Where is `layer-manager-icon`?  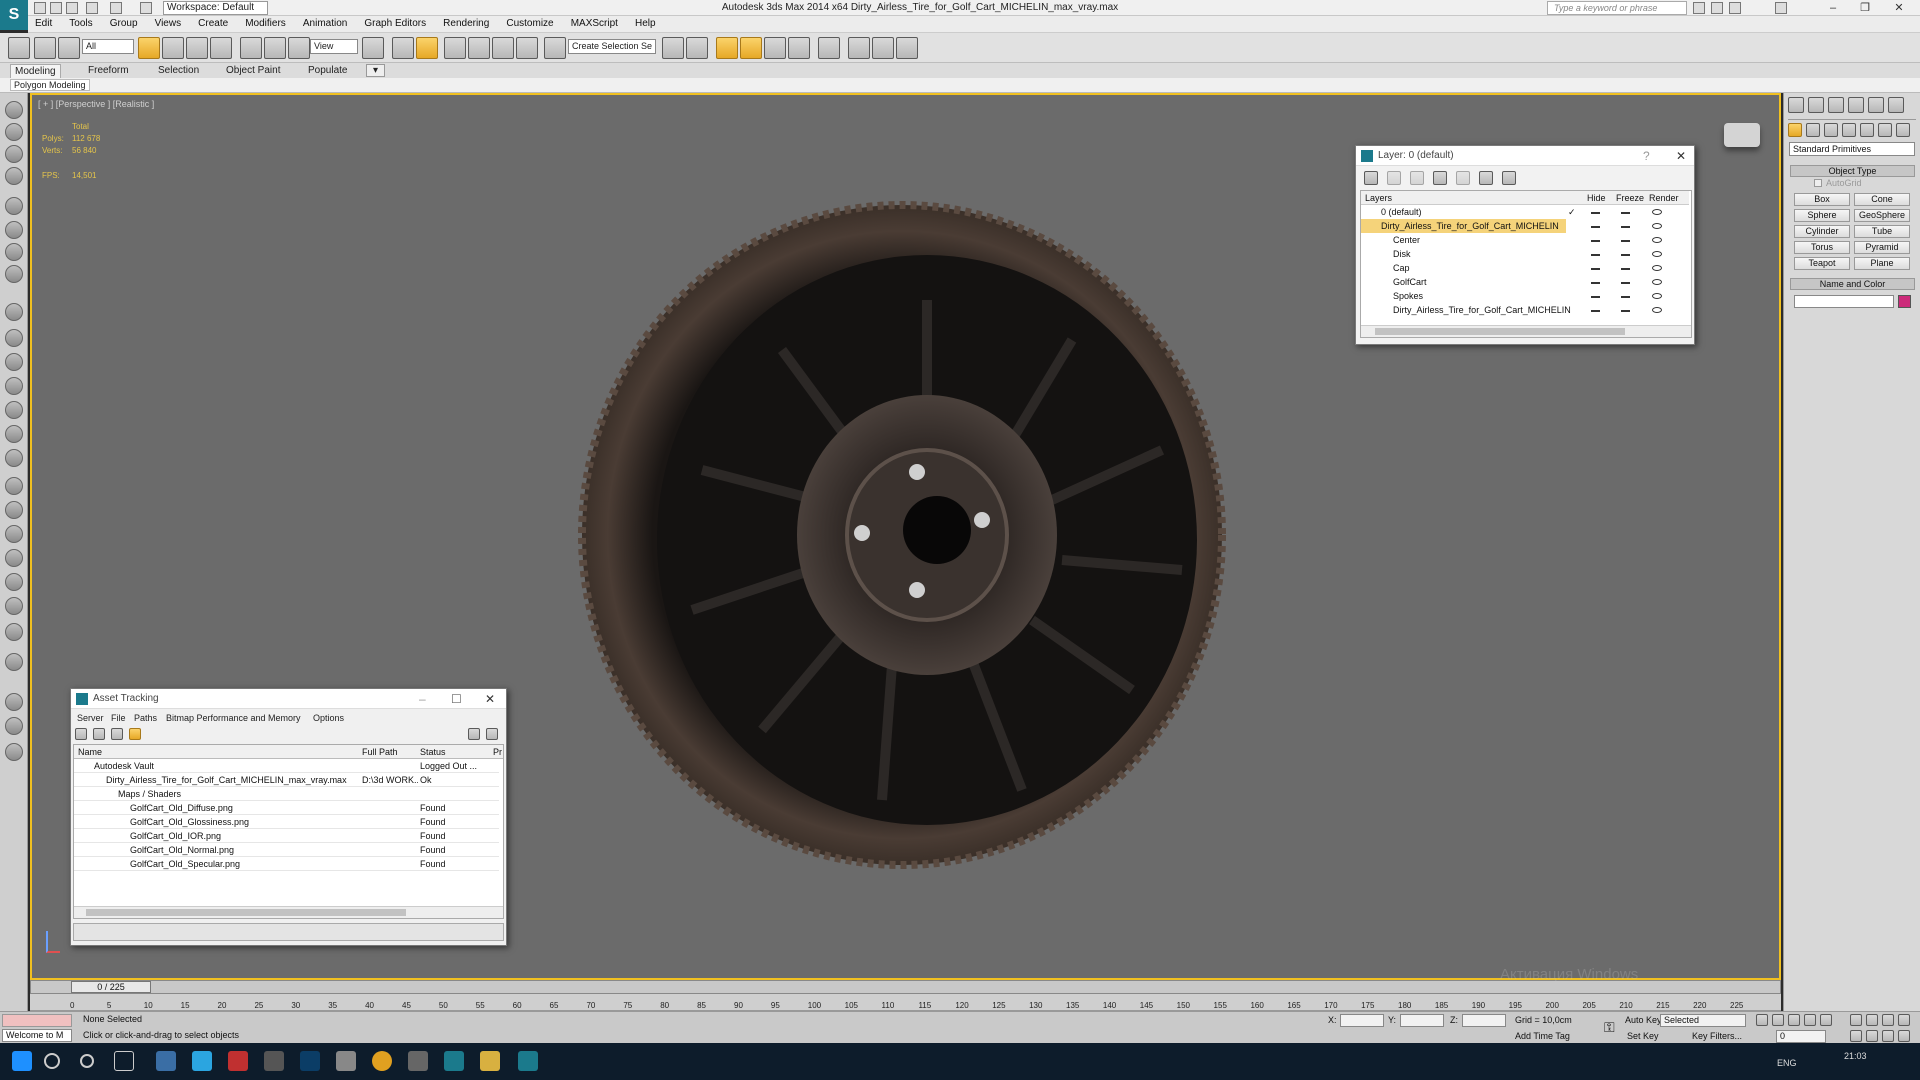
layer-manager-icon is located at coordinates (727, 48).